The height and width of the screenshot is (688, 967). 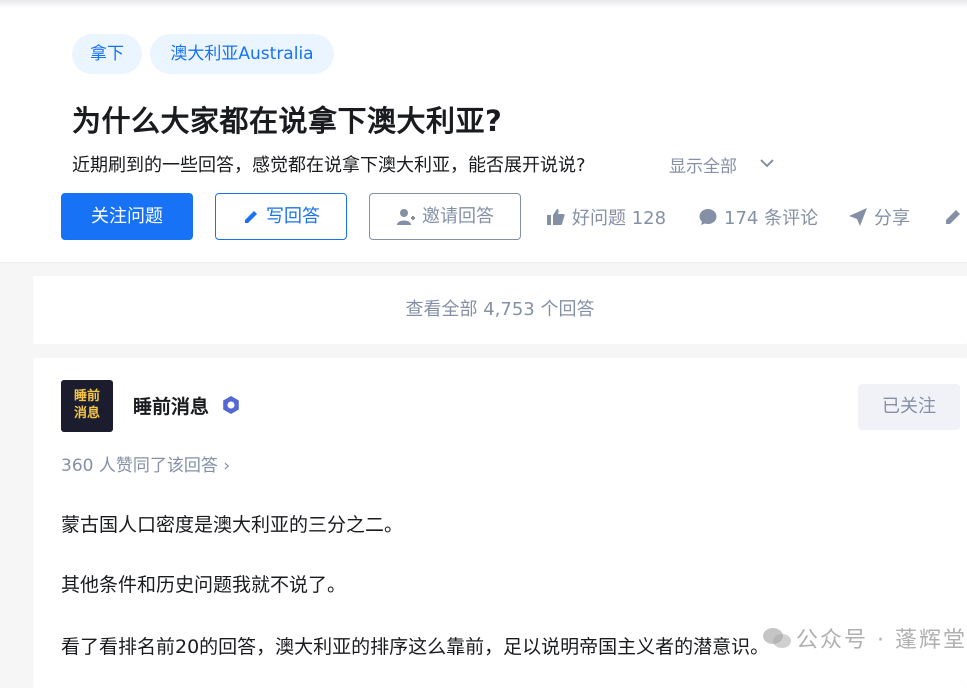 I want to click on watermark: 公众号 · 蓬辉堂, so click(x=864, y=638).